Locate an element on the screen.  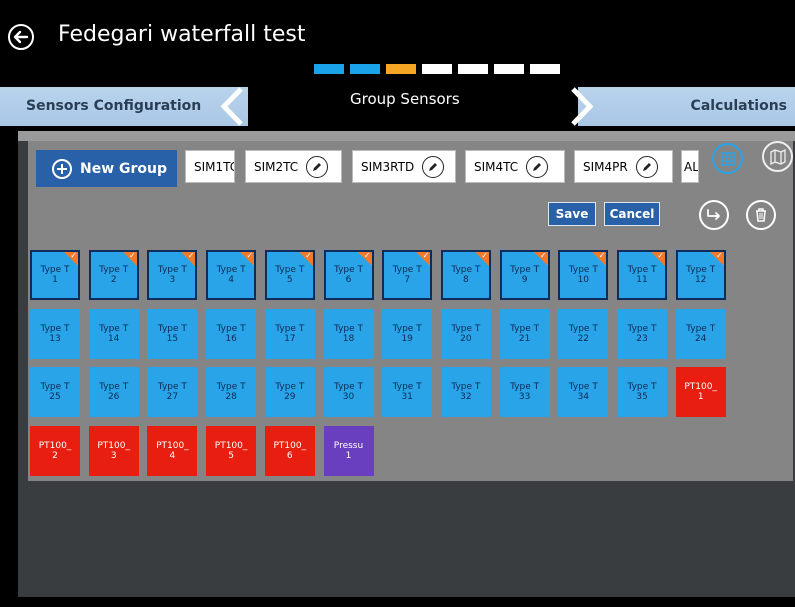
sensor-tile: PT100_ 6 is located at coordinates (289, 450).